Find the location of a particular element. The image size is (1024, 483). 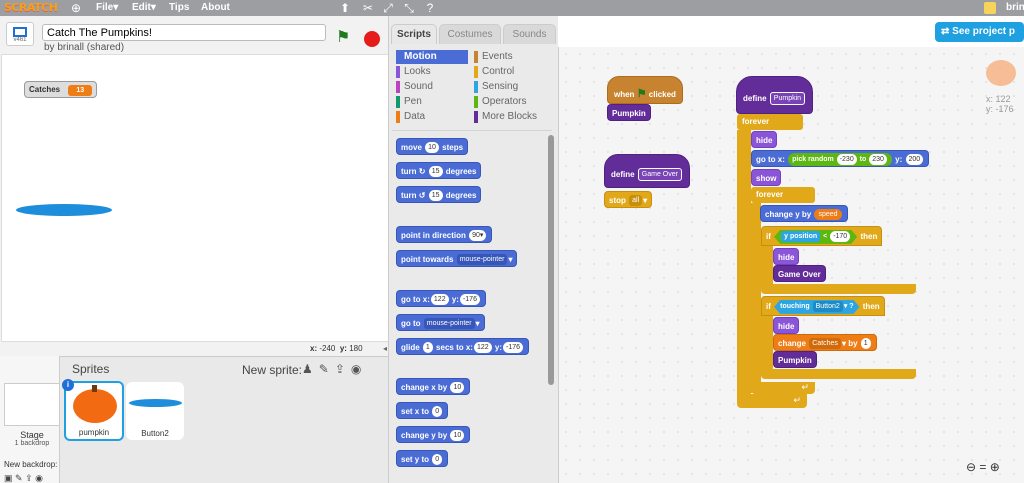

block-show: show is located at coordinates (766, 177).